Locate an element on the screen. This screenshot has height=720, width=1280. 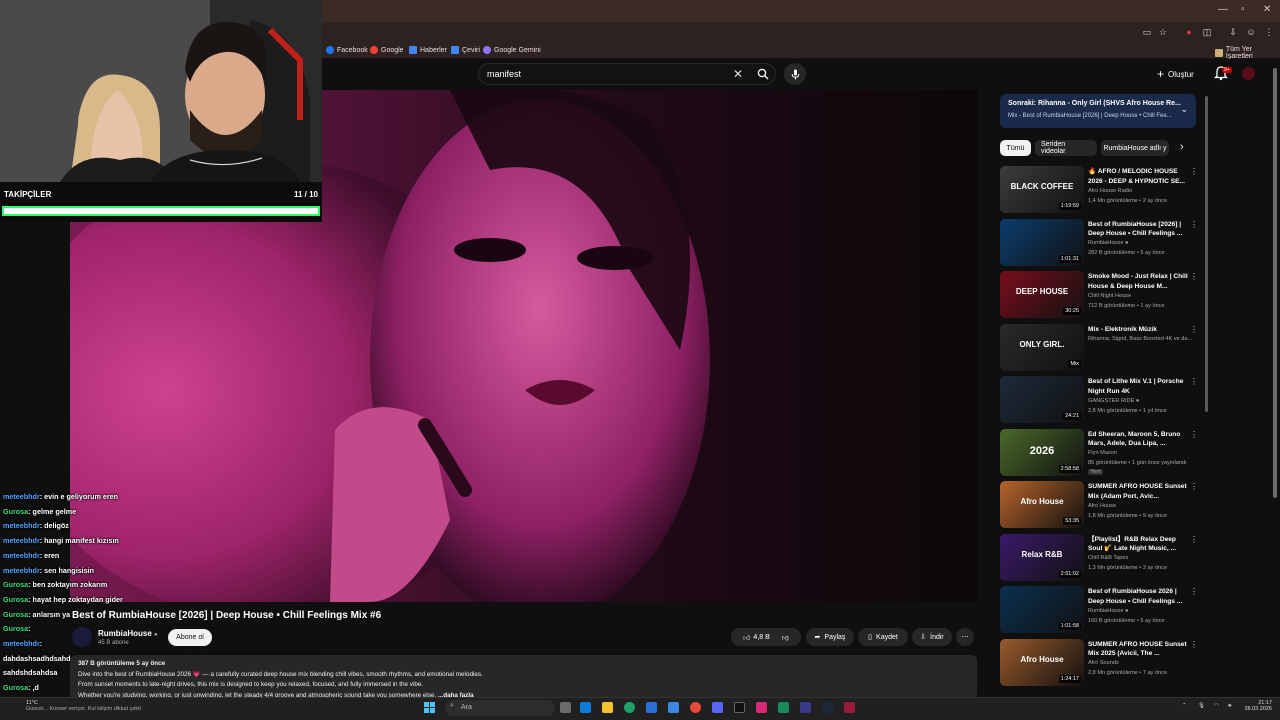
channel-avatar is located at coordinates (82, 637).